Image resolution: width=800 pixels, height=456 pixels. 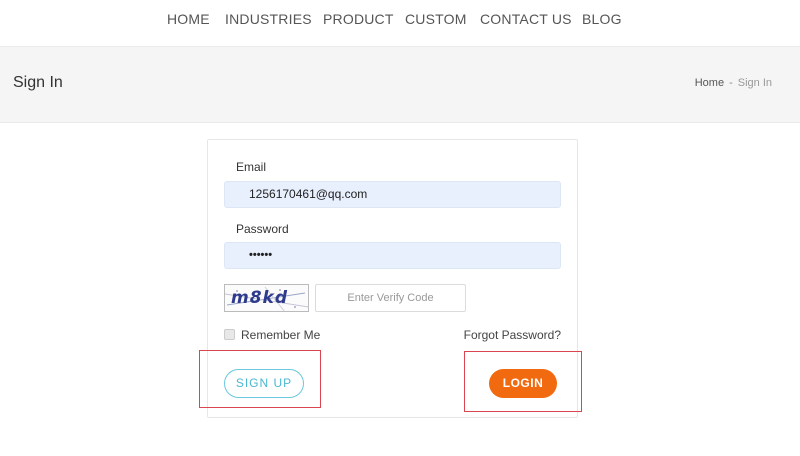 What do you see at coordinates (268, 19) in the screenshot?
I see `nav-industries: INDUSTRIES` at bounding box center [268, 19].